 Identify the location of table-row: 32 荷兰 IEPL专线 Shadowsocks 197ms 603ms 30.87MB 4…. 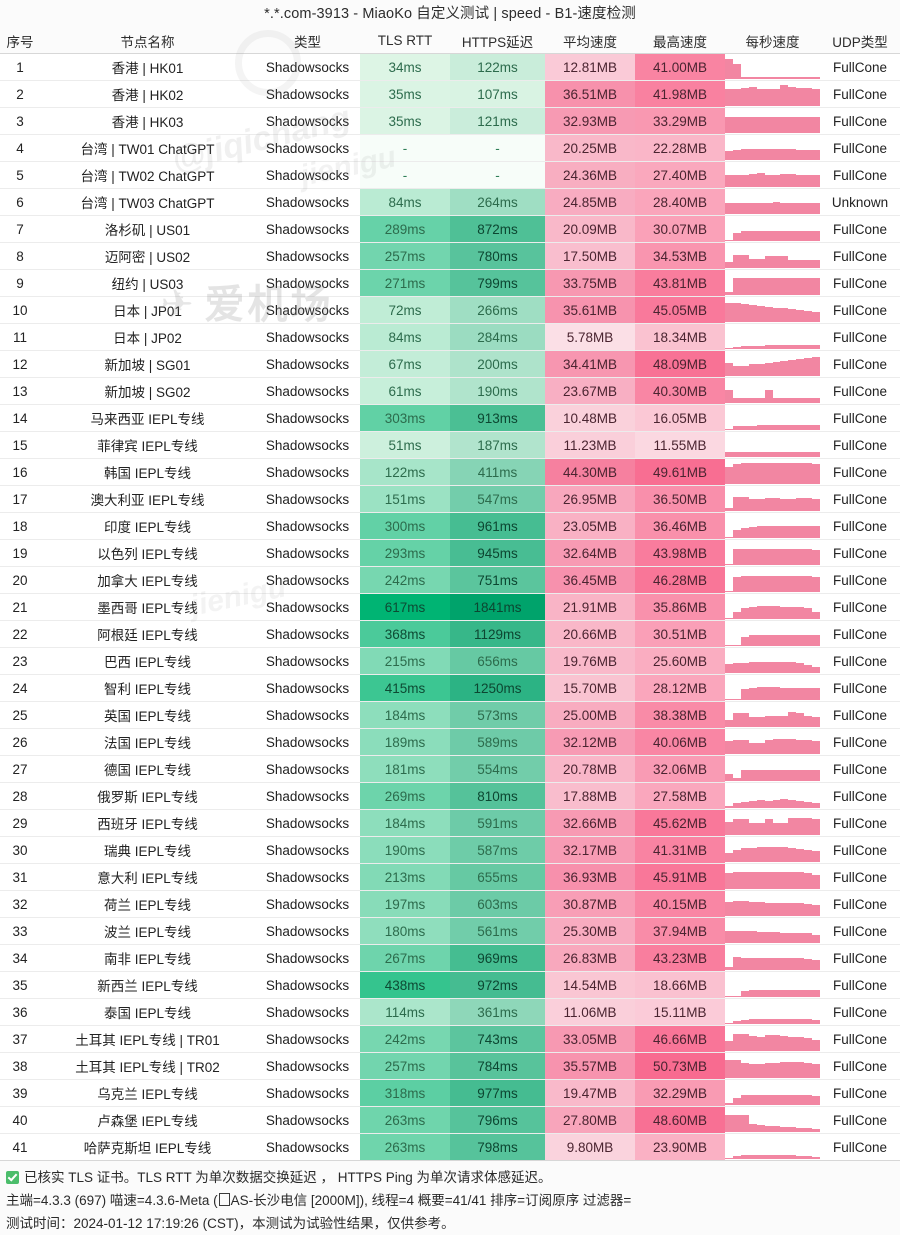
(450, 904).